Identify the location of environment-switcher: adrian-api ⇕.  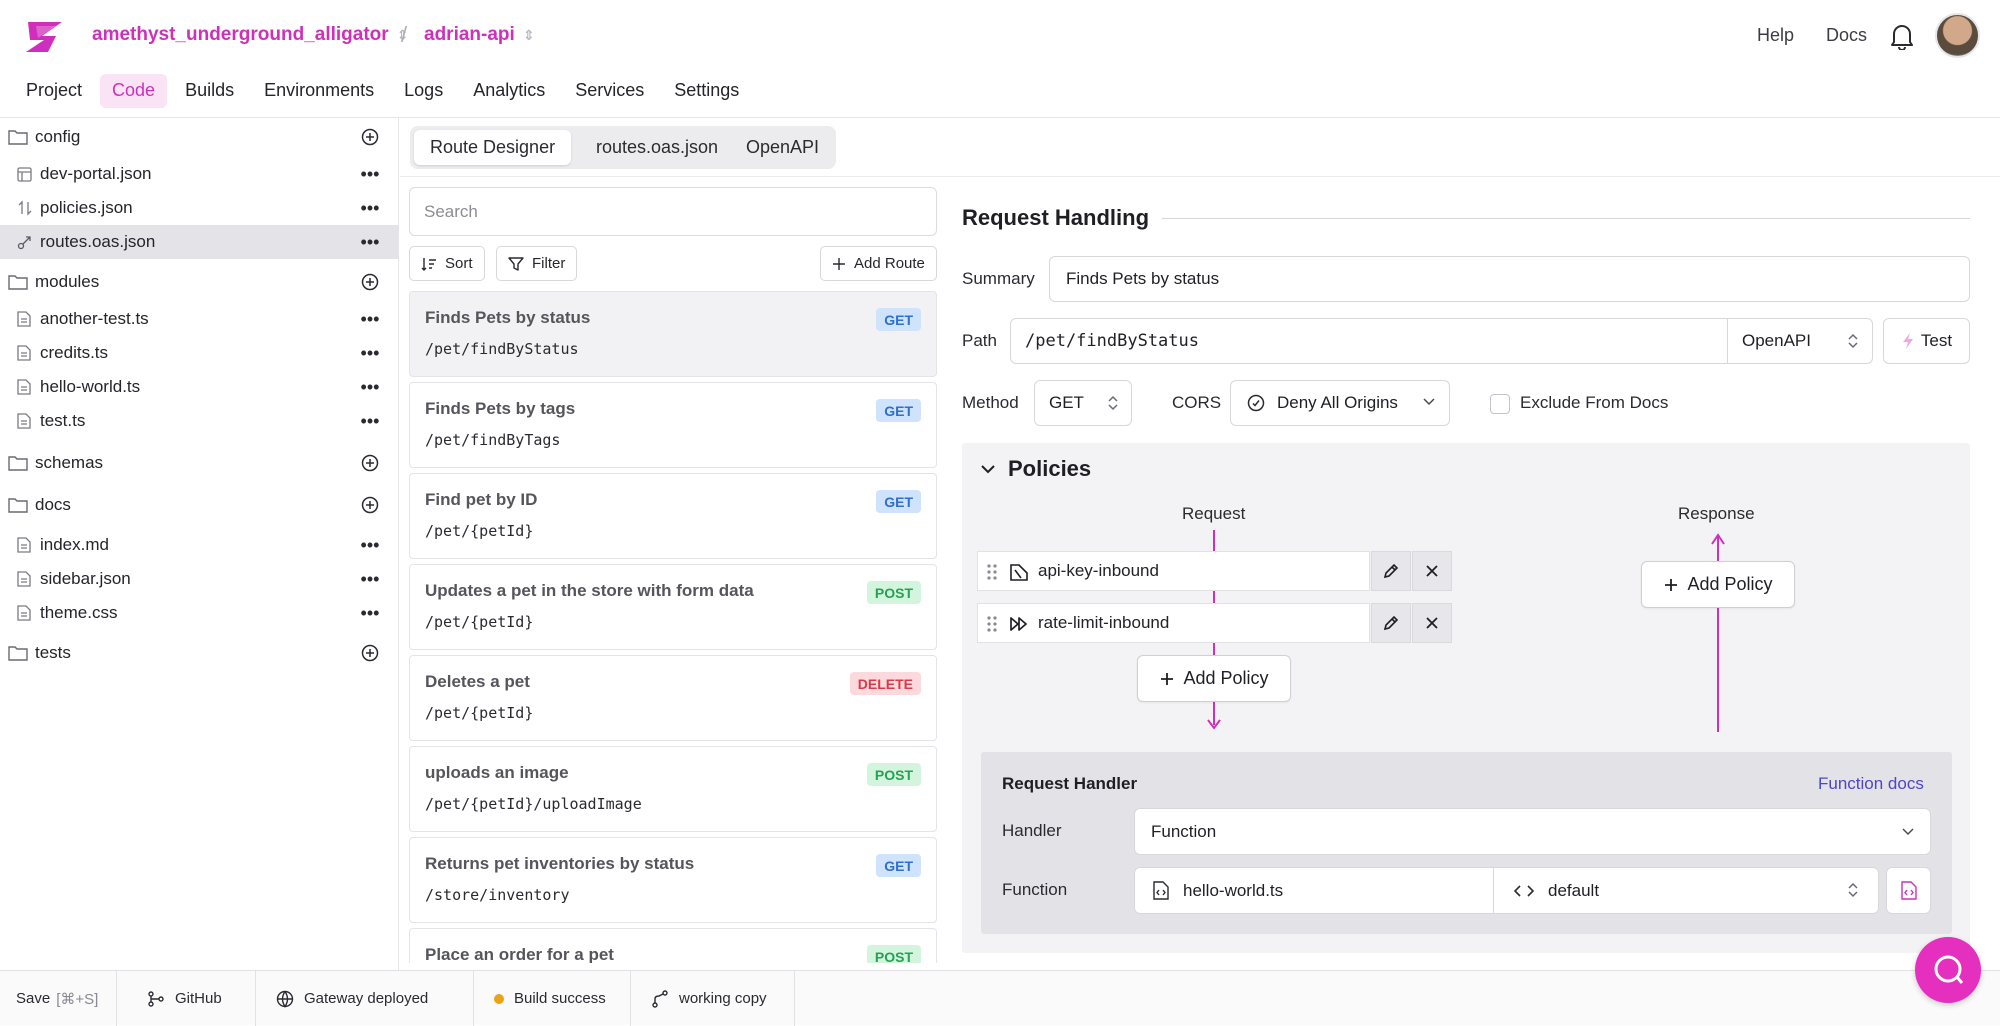
(479, 35).